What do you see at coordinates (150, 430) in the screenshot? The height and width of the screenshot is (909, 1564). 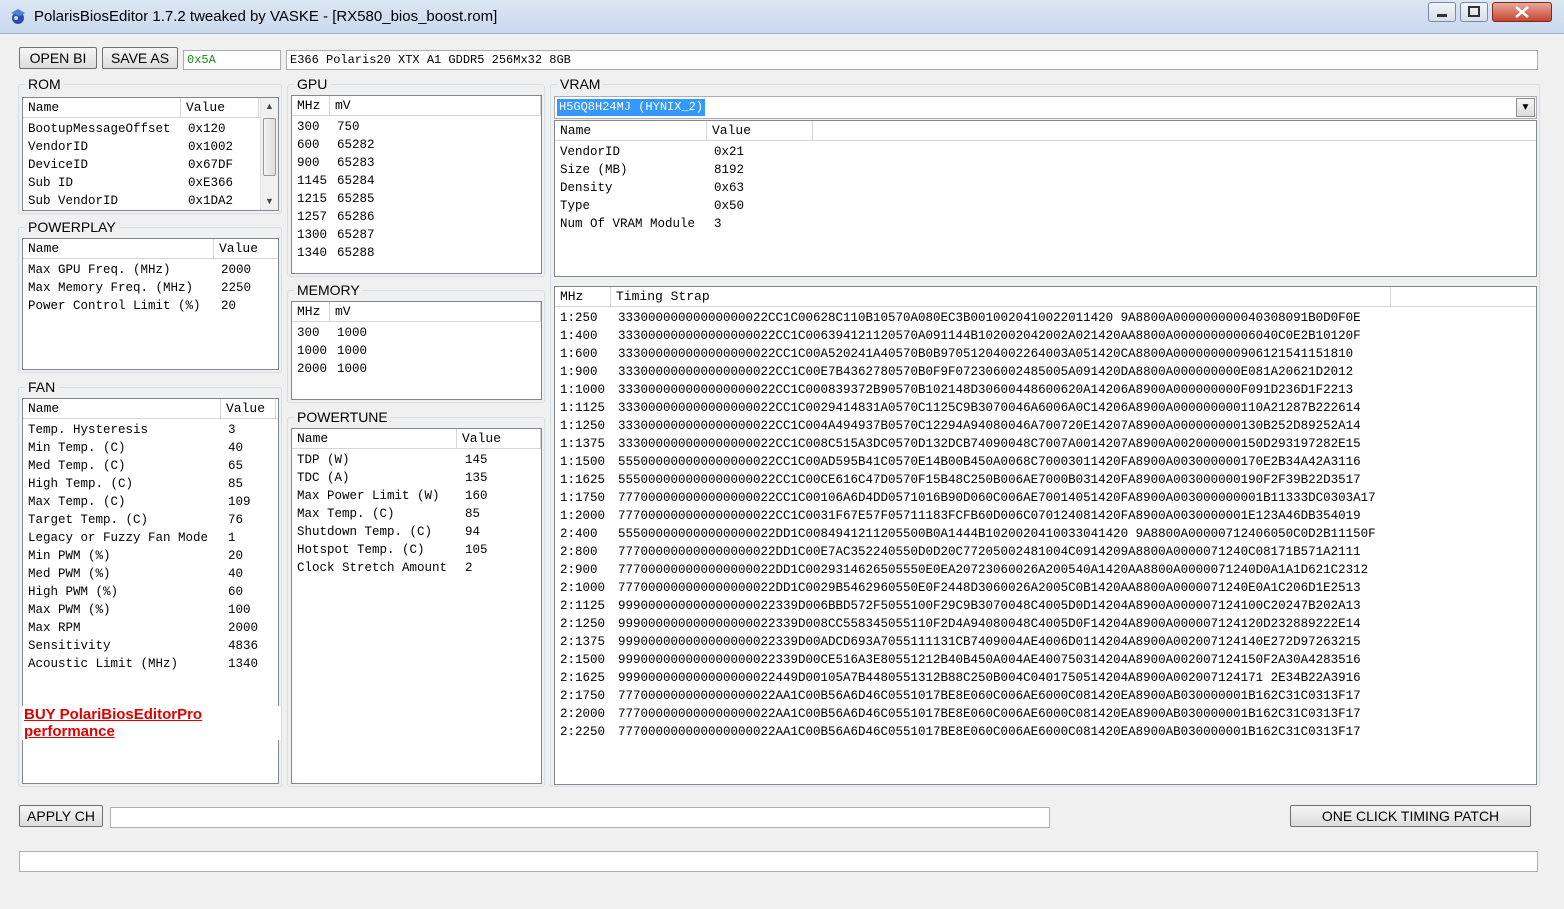 I see `fan-row: Temp. Hysteresis 3` at bounding box center [150, 430].